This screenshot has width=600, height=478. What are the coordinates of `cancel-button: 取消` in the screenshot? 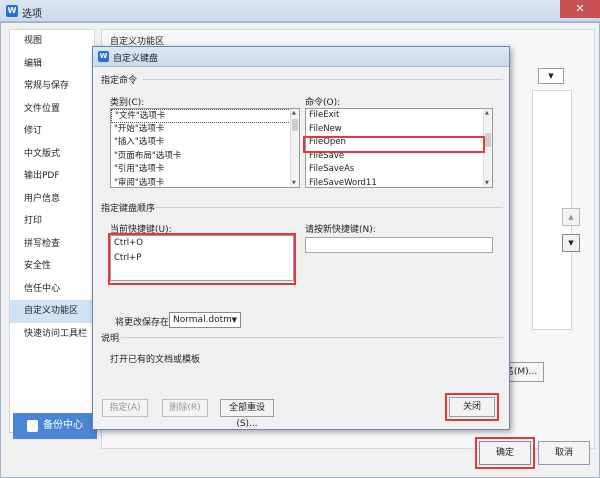 It's located at (564, 453).